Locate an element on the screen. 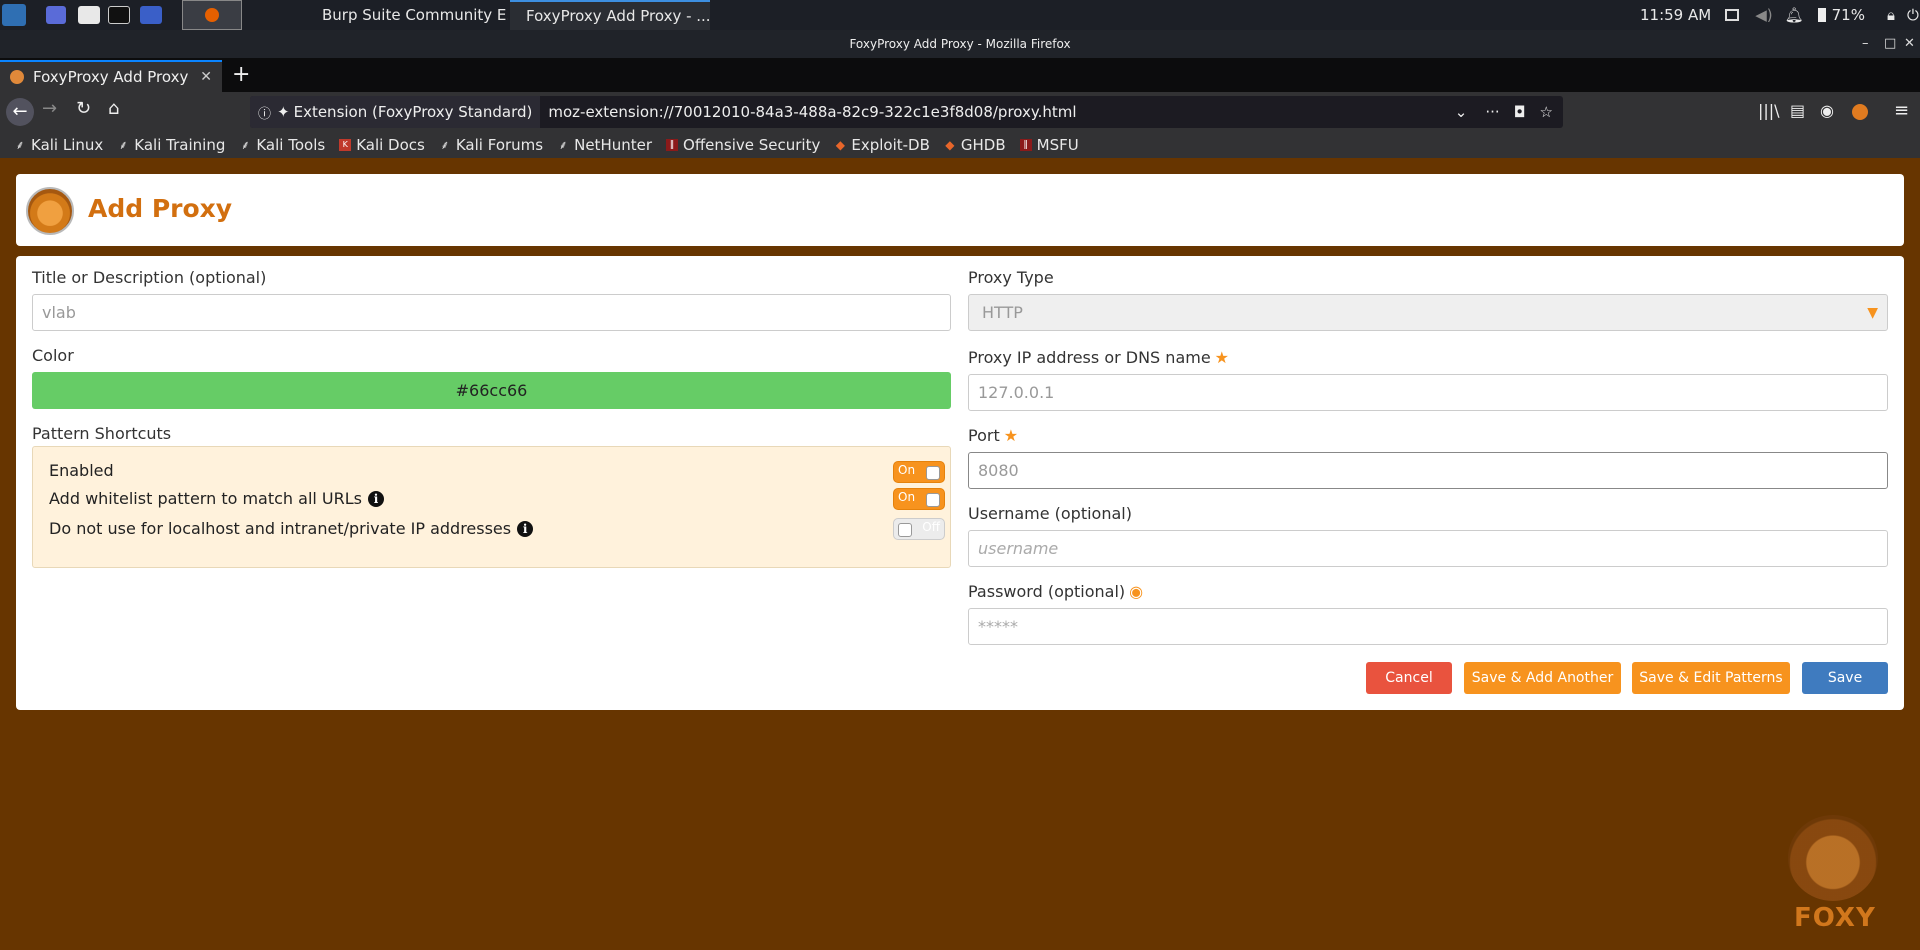 This screenshot has height=950, width=1920. notification-icon: 🔔︎ is located at coordinates (1794, 15).